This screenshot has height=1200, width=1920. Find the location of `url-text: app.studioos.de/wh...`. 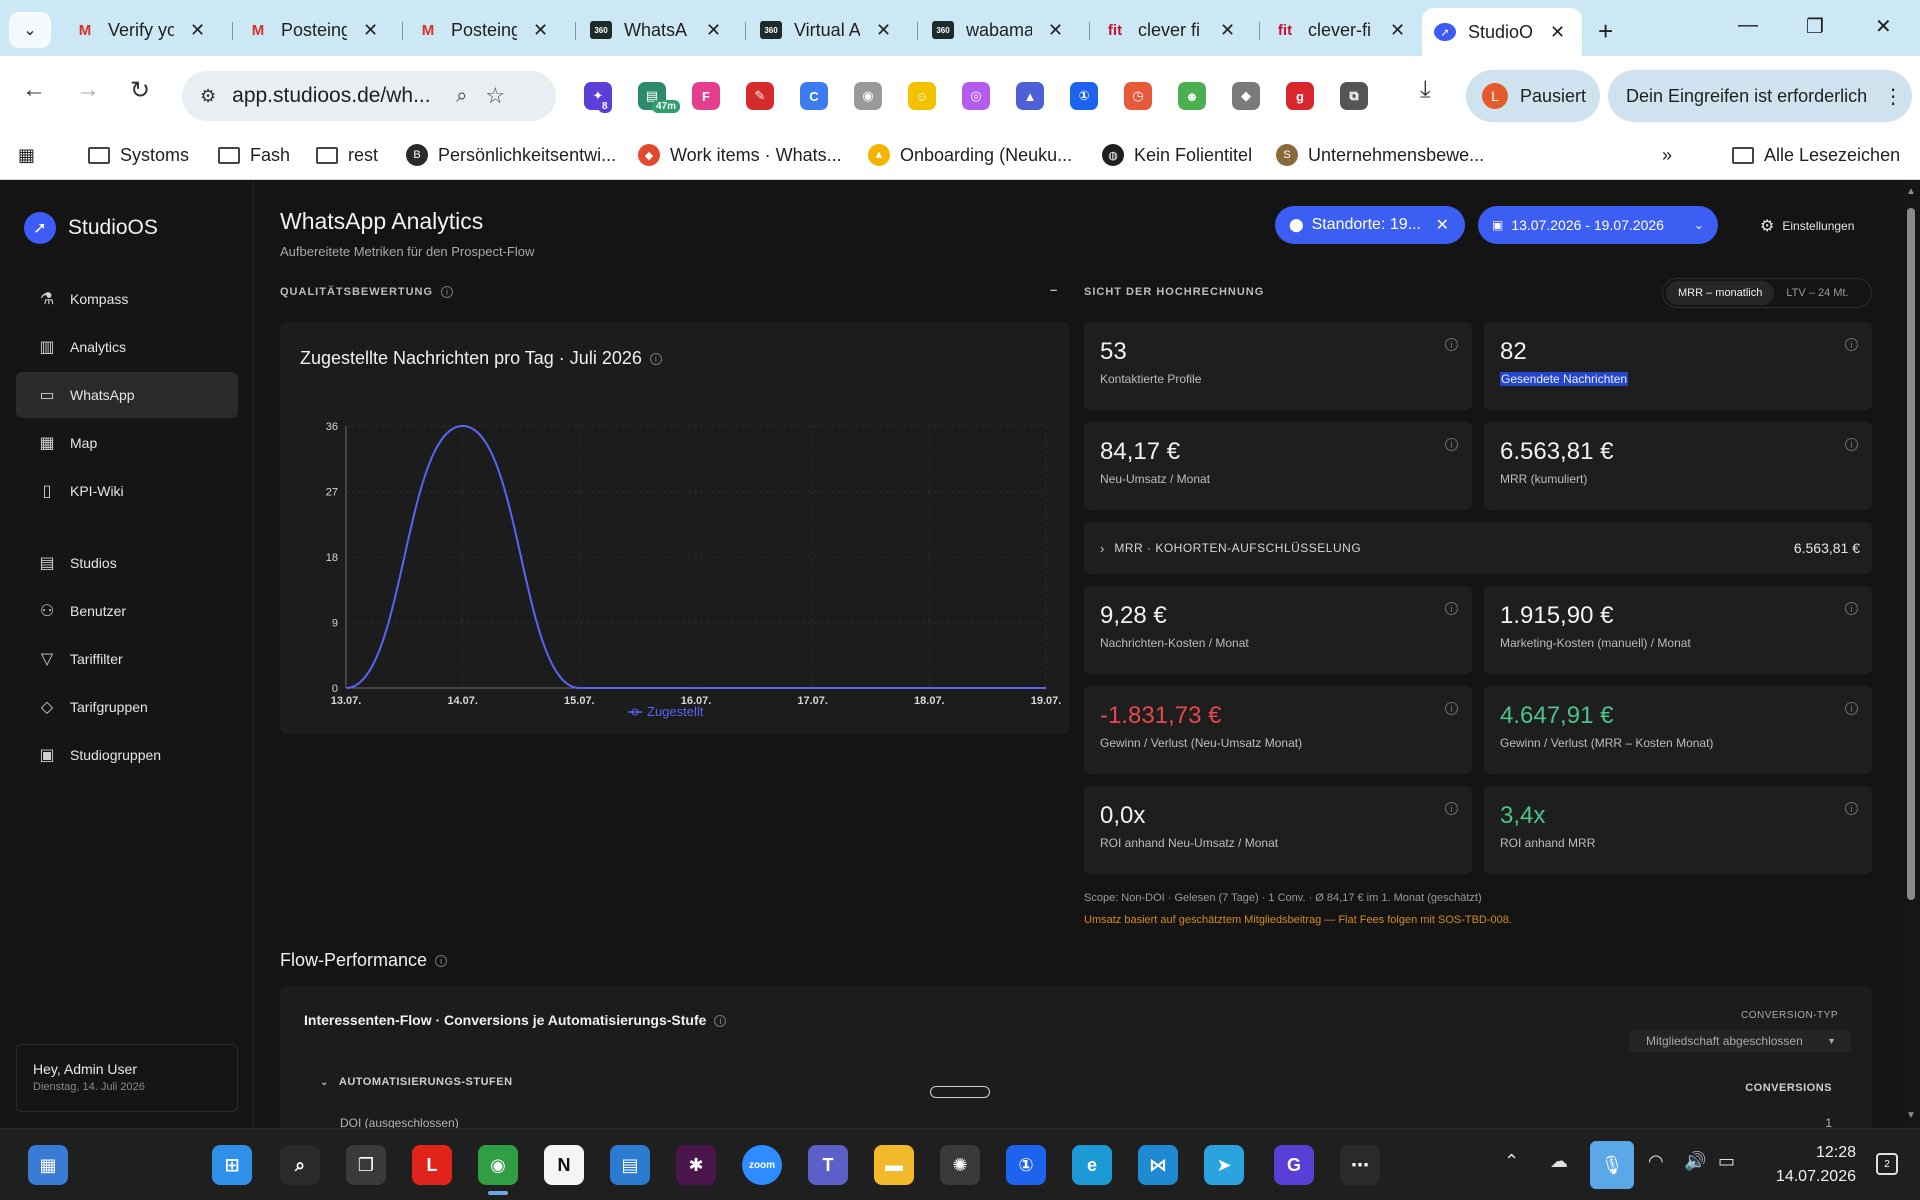

url-text: app.studioos.de/wh... is located at coordinates (337, 96).